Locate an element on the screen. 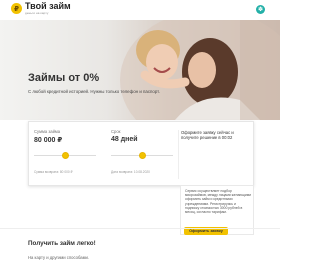  amount-label: Сумма займа is located at coordinates (47, 131).